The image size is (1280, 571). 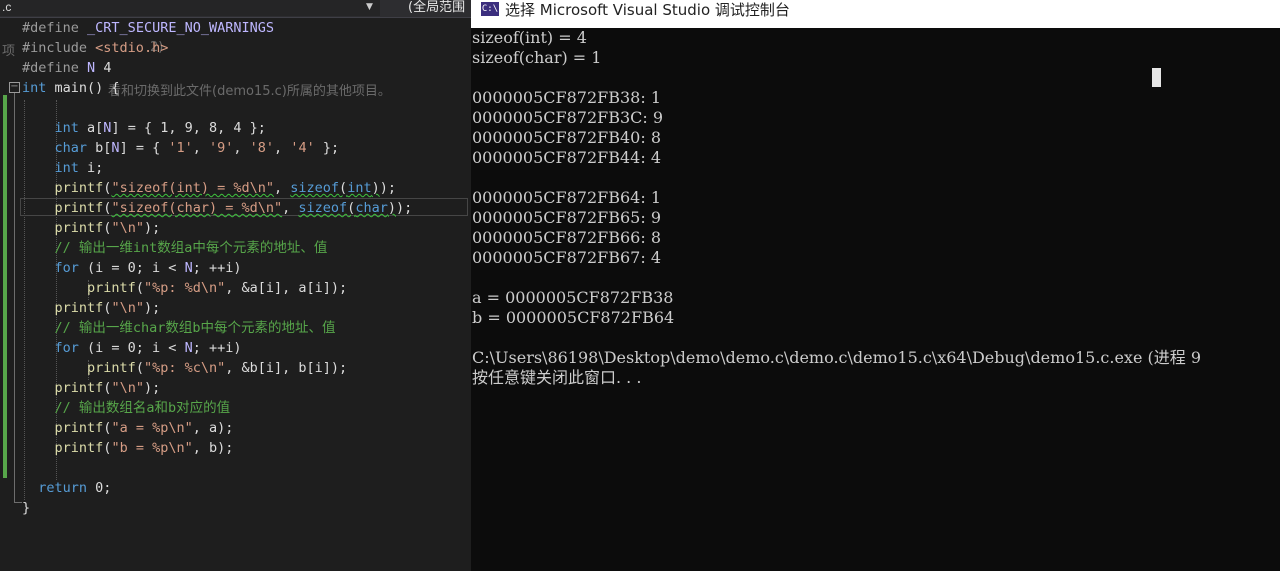 What do you see at coordinates (7, 7) in the screenshot?
I see `file-dropdown-label: .c` at bounding box center [7, 7].